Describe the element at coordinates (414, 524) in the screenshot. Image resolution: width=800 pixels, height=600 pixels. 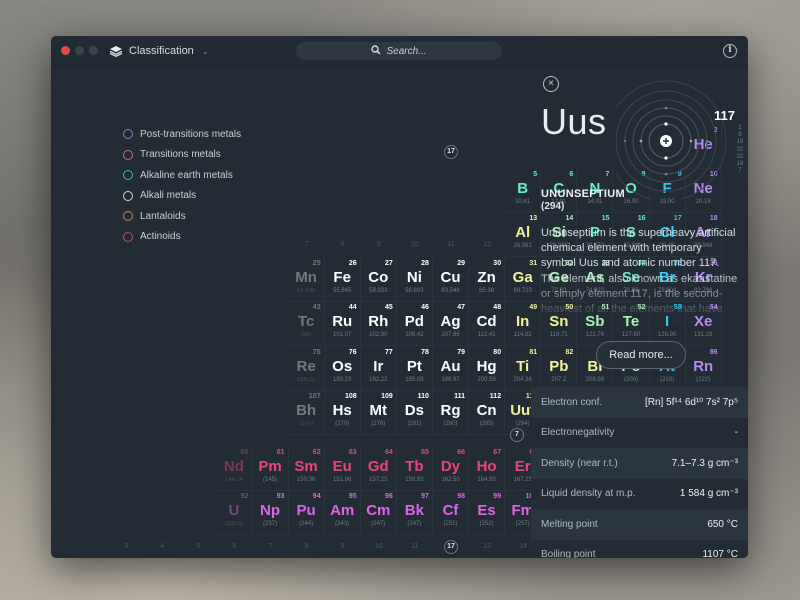
I see `element-mass: (247)` at that location.